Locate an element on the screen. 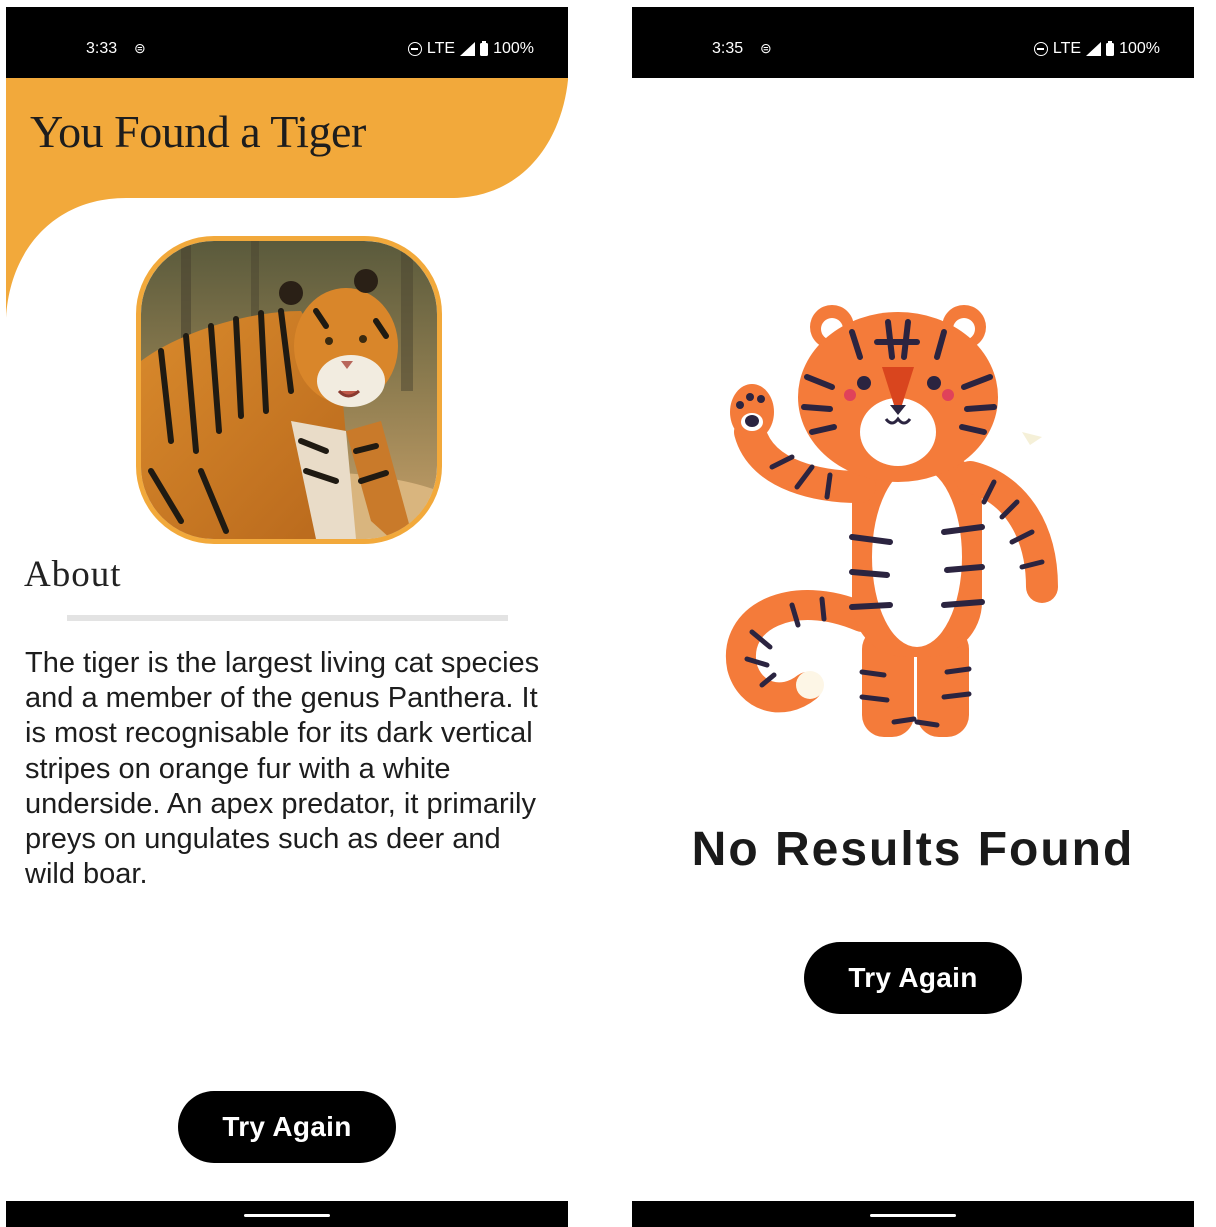 The width and height of the screenshot is (1216, 1227). cartoon-tiger-illustration is located at coordinates (891, 521).